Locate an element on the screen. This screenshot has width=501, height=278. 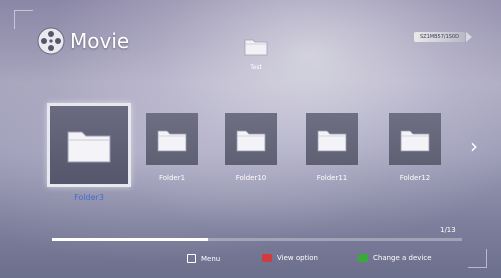
corner-frame-bottom-right is located at coordinates (477, 258).